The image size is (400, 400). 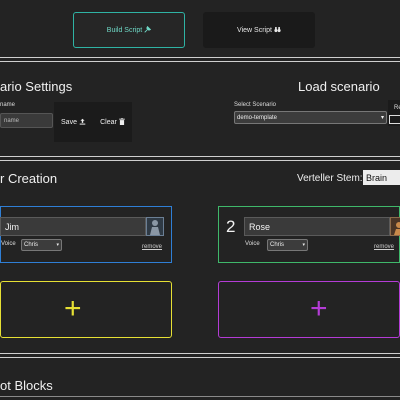 I want to click on scenario-settings-title: ario Settings, so click(x=36, y=86).